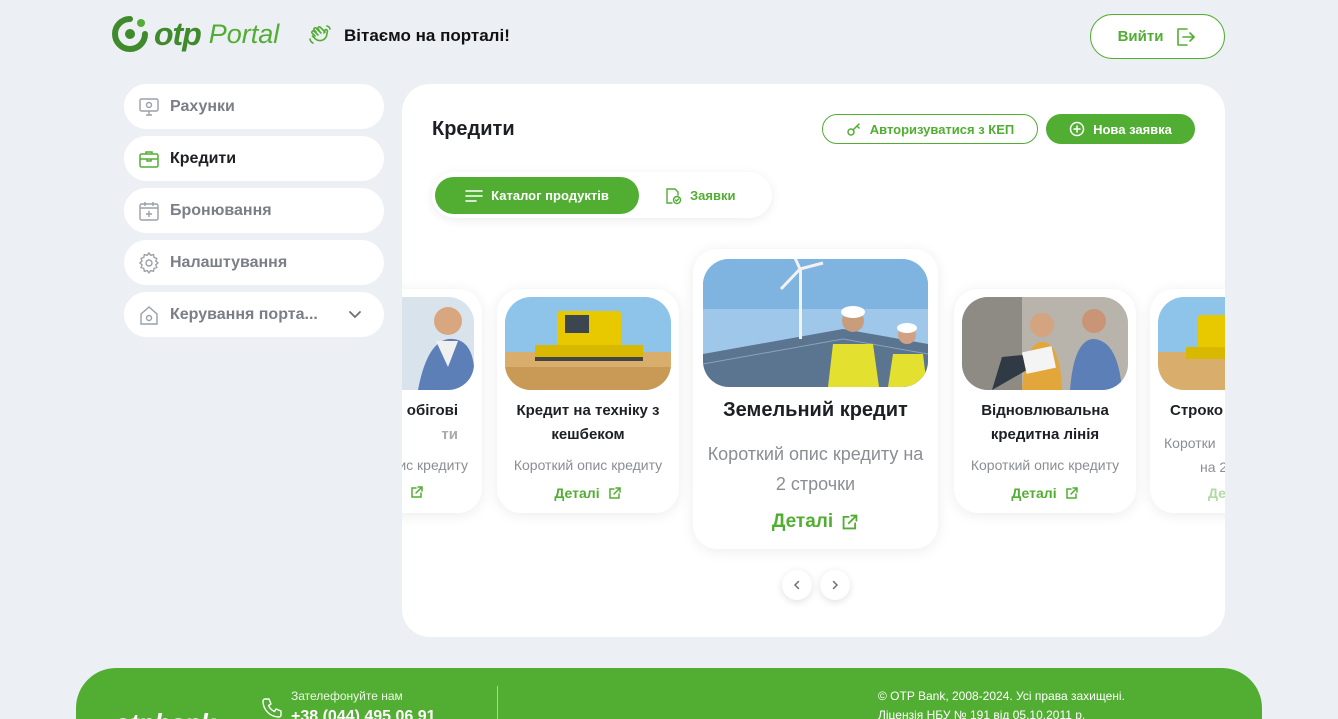 The width and height of the screenshot is (1338, 719). I want to click on sidebar-item-accounts: Рахунки, so click(254, 106).